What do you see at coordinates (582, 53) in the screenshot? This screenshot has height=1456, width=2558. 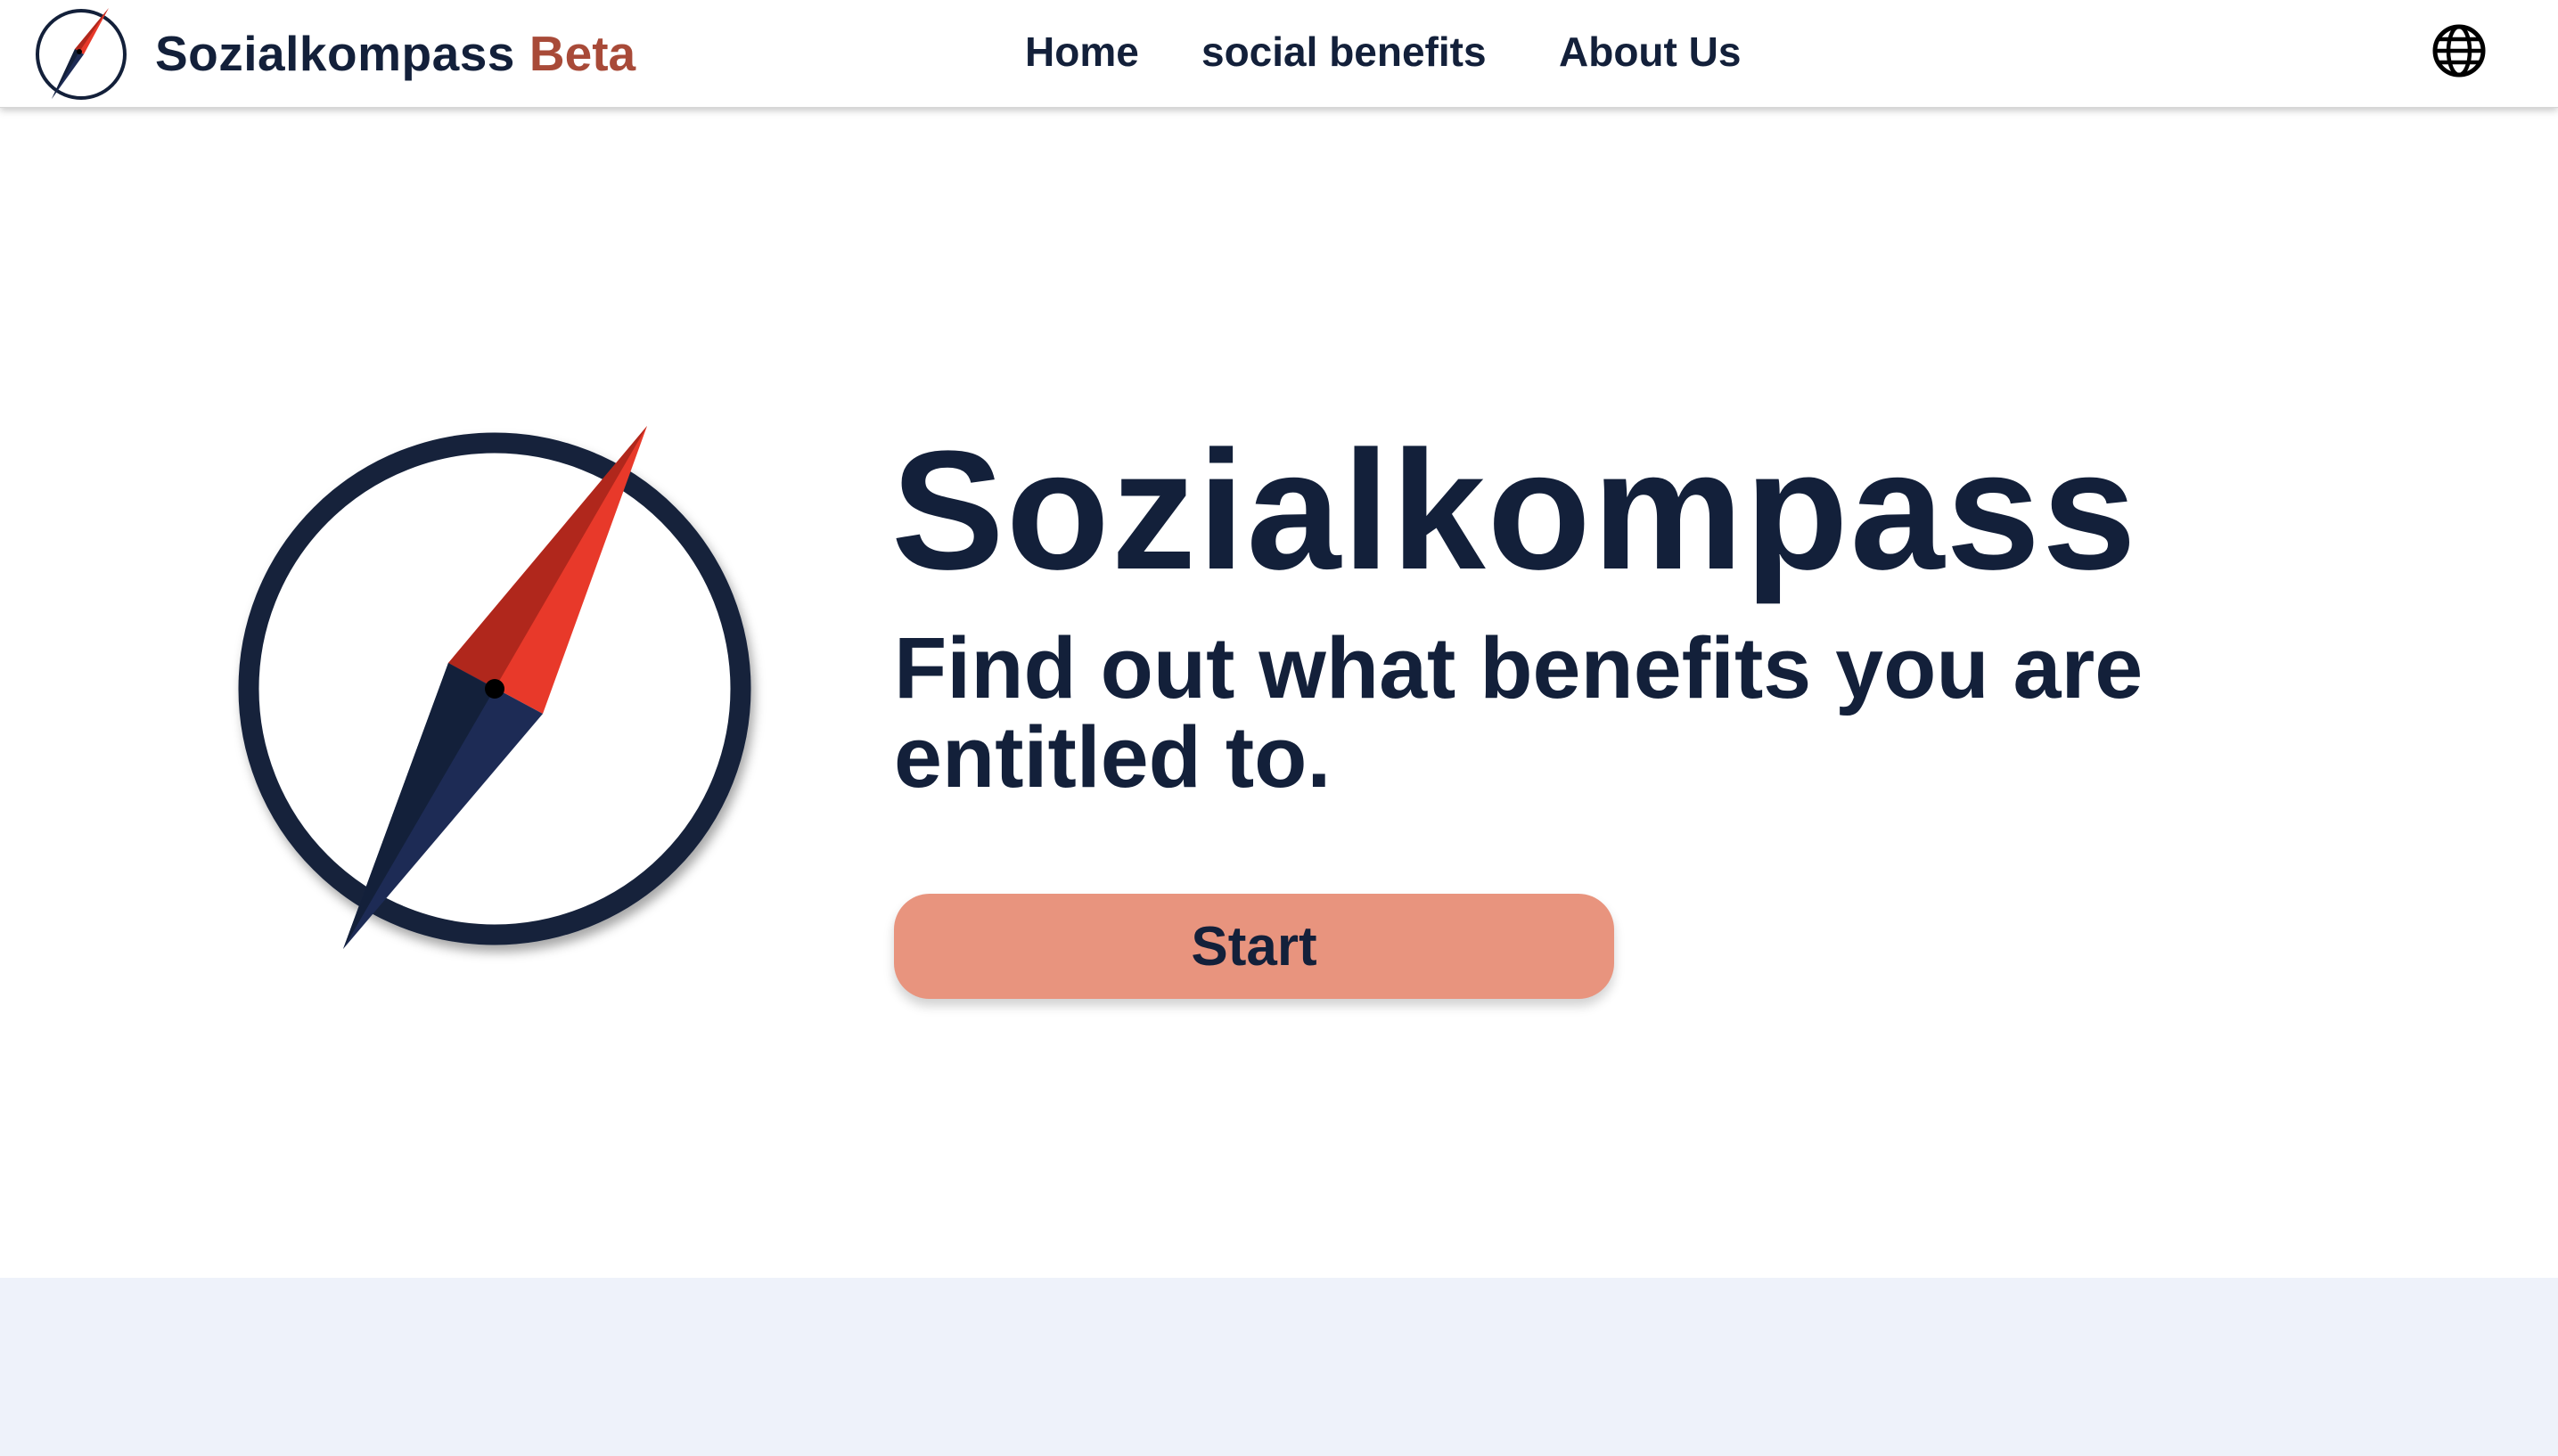 I see `beta-label: Beta` at bounding box center [582, 53].